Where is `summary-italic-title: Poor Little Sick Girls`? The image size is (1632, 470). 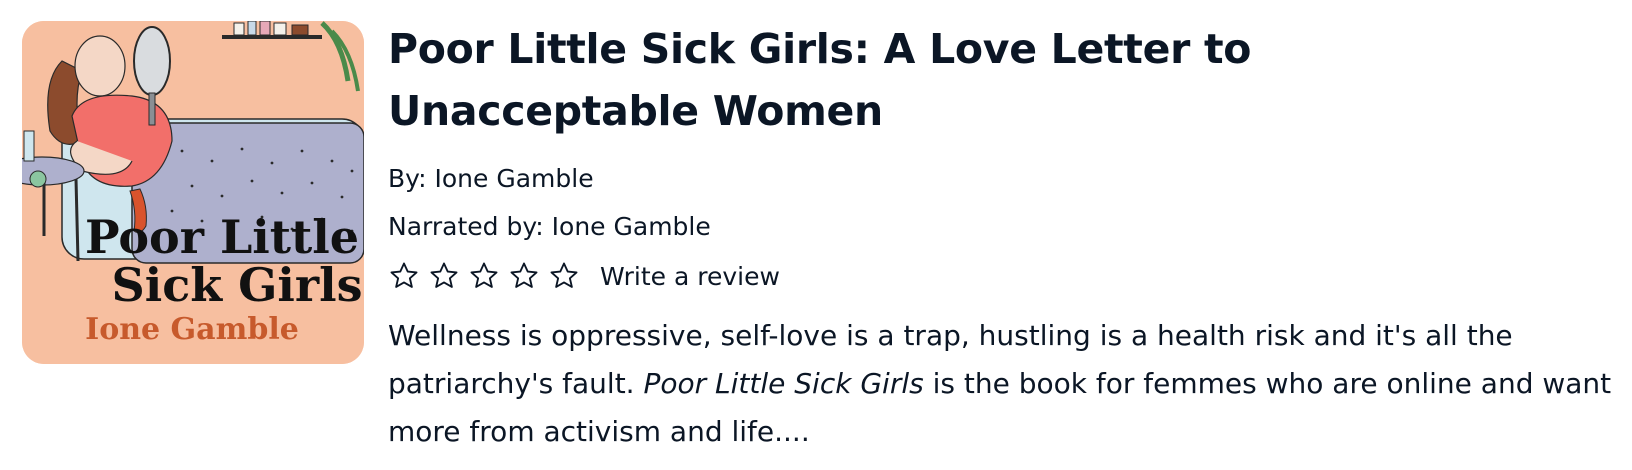
summary-italic-title: Poor Little Sick Girls is located at coordinates (783, 383).